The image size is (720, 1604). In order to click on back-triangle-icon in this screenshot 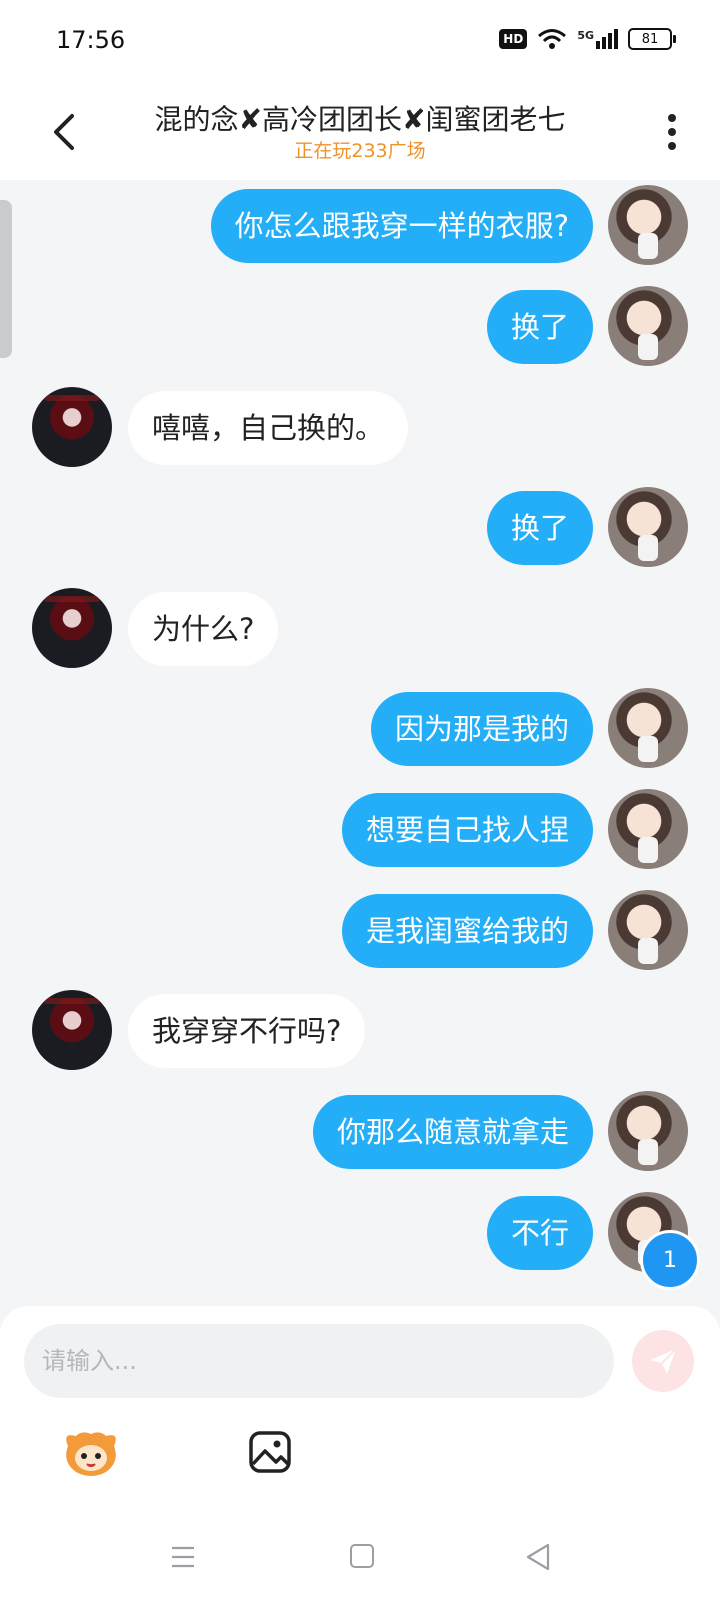, I will do `click(538, 1557)`.